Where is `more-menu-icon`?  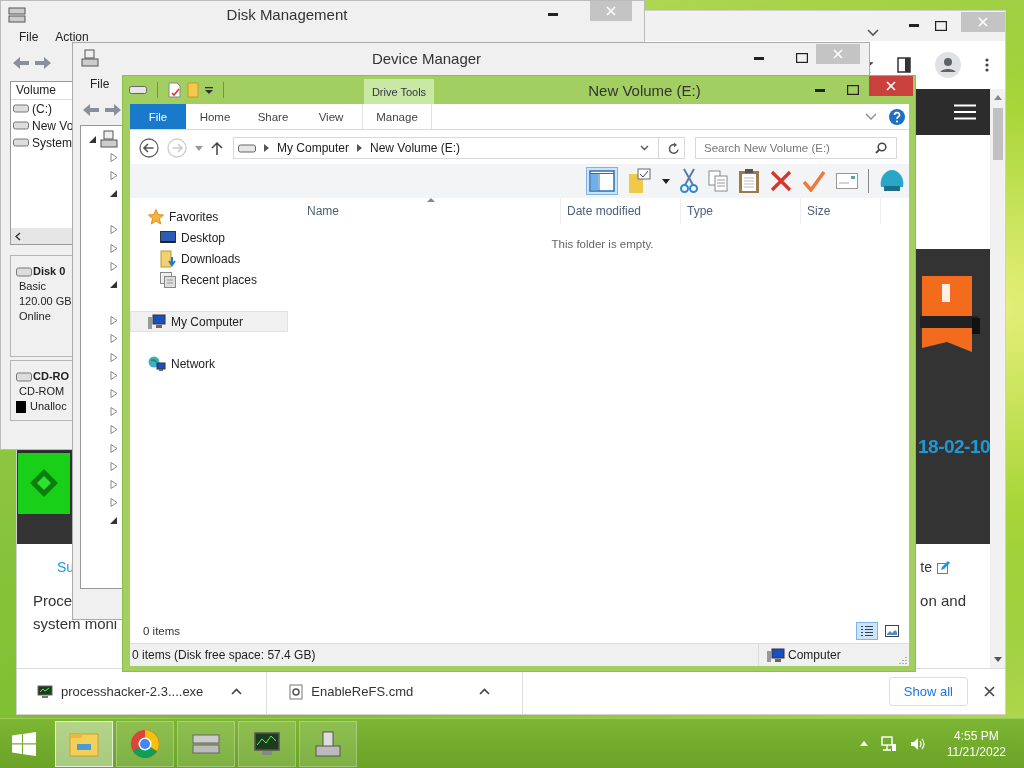
more-menu-icon is located at coordinates (987, 65).